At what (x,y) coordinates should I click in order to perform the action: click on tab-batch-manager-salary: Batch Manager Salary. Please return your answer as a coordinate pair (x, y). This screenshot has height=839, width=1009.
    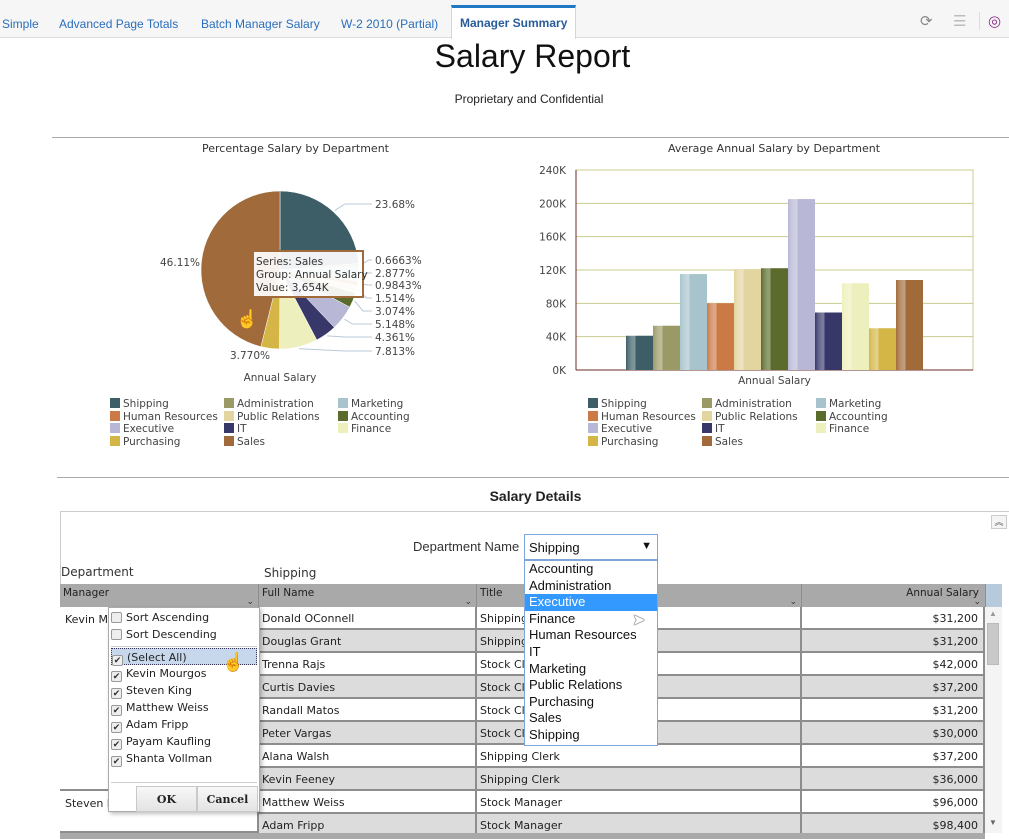
    Looking at the image, I should click on (260, 23).